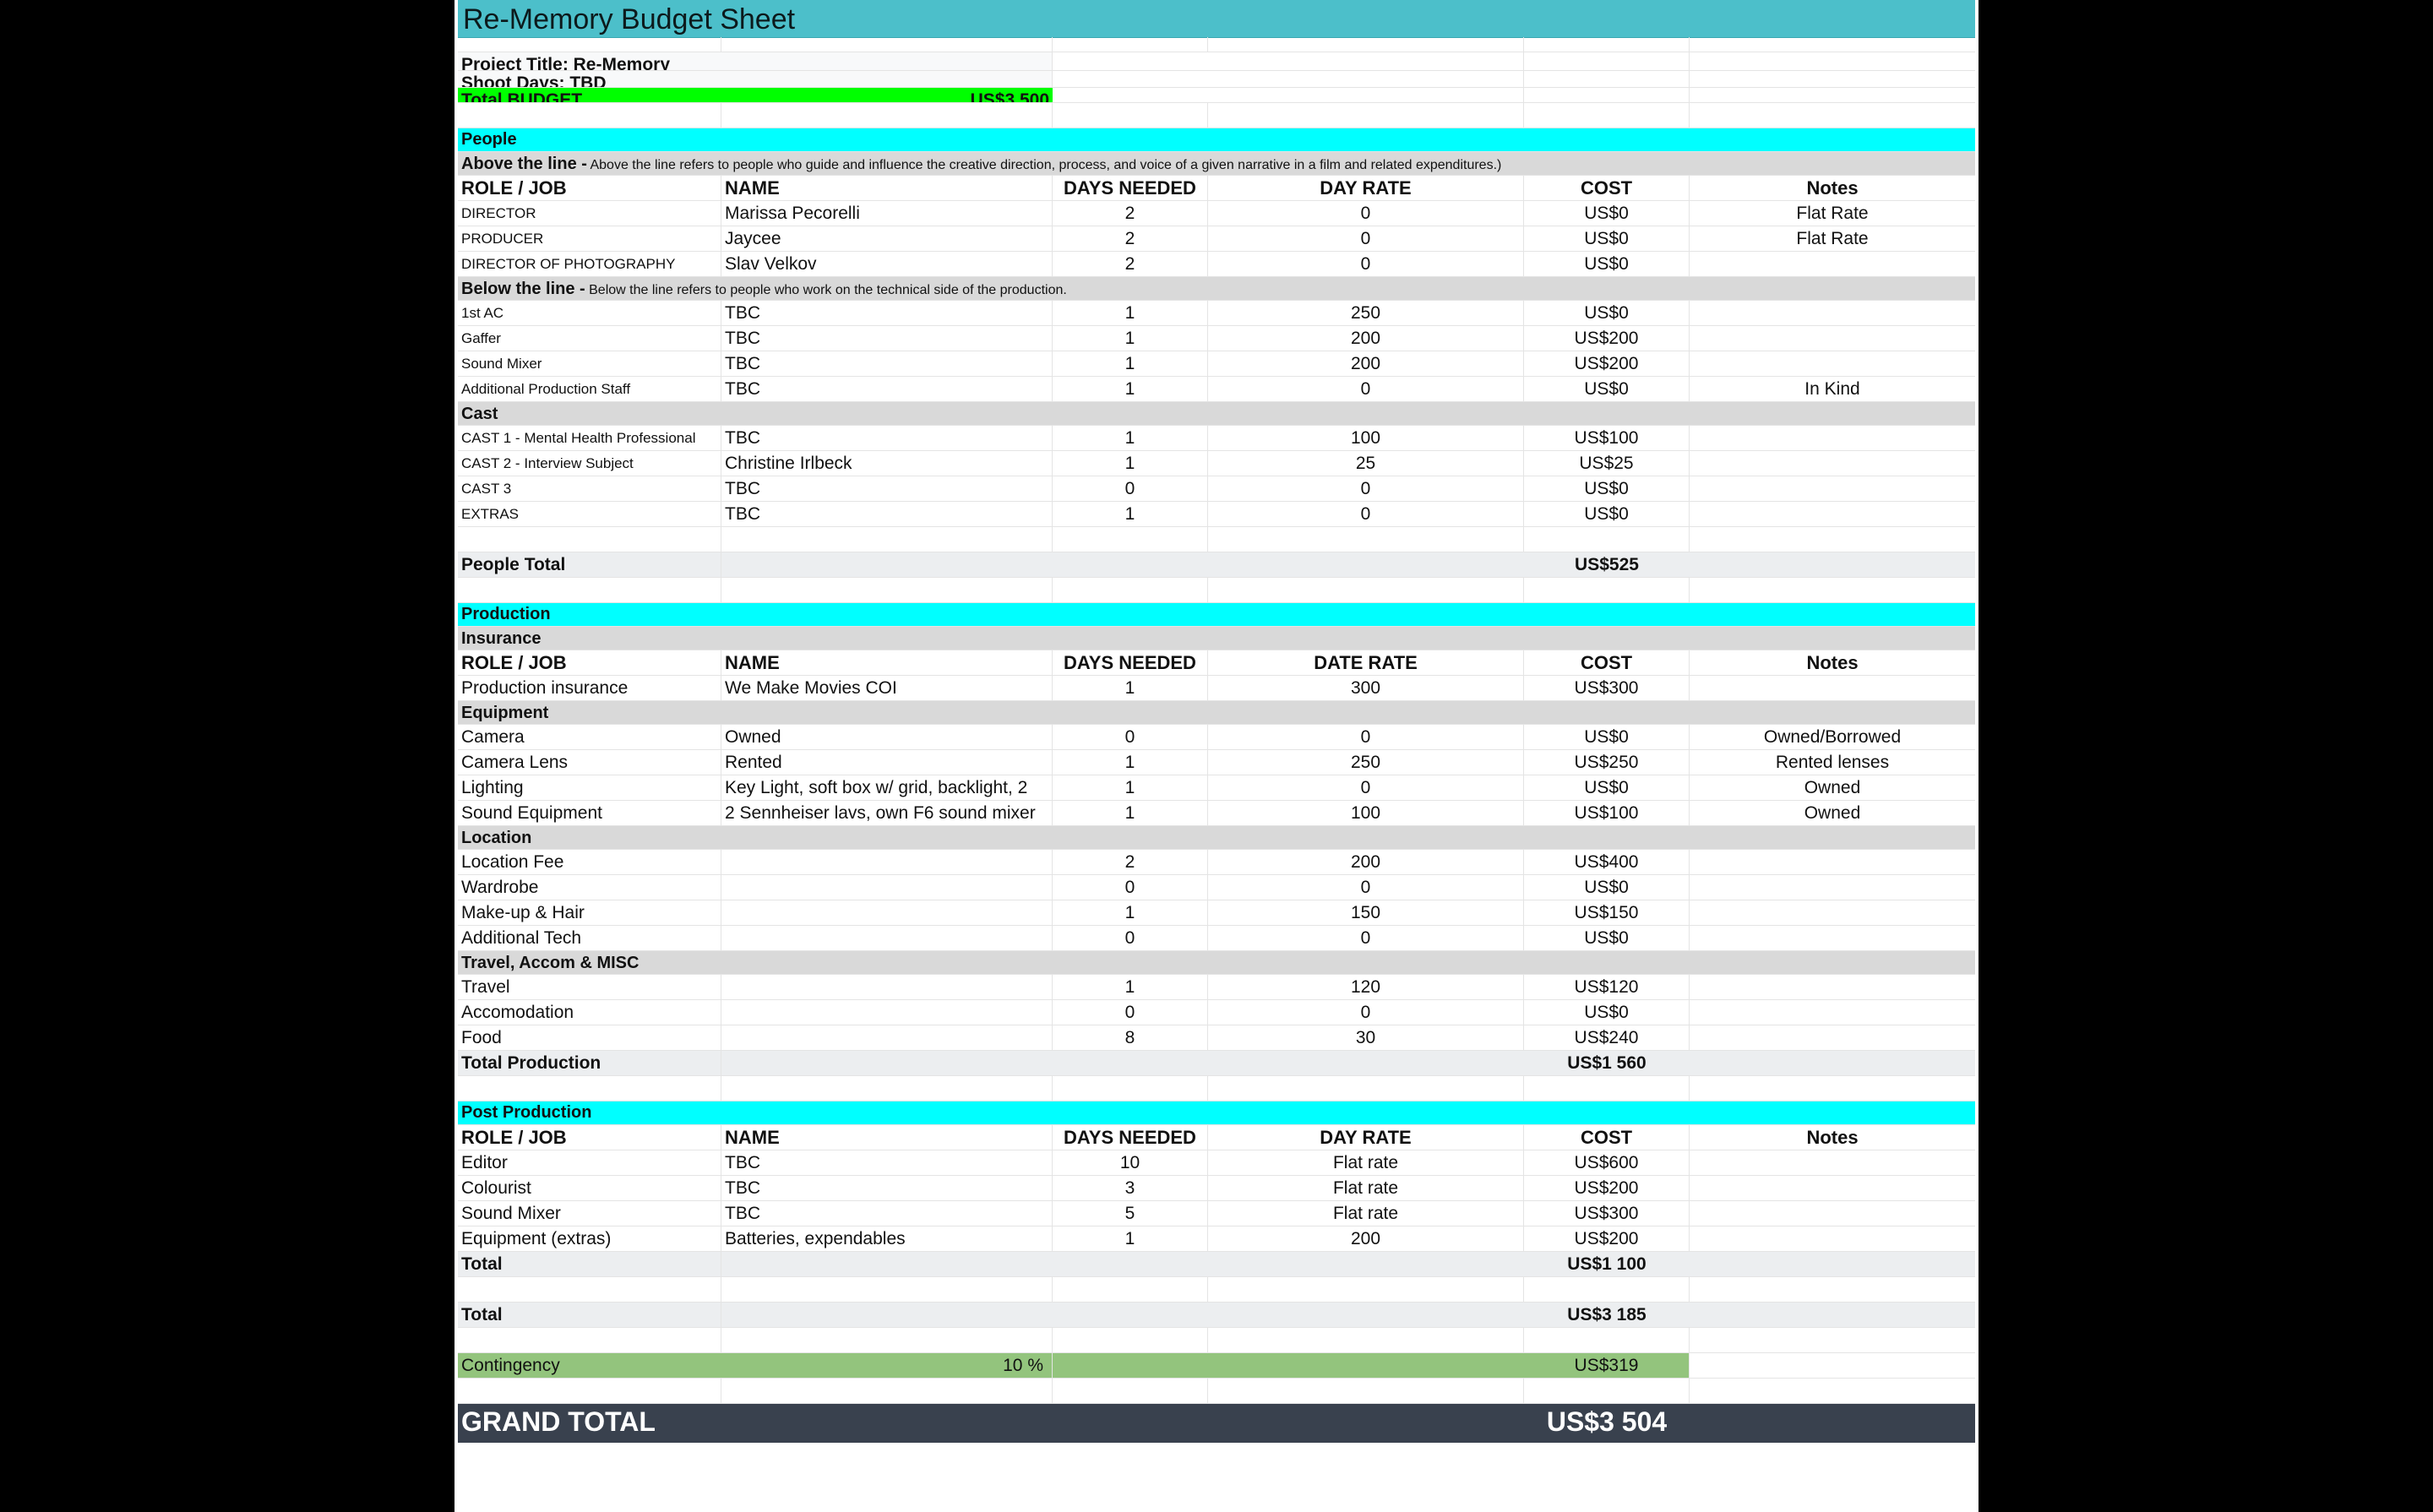  What do you see at coordinates (589, 214) in the screenshot?
I see `role-cell: DIRECTOR` at bounding box center [589, 214].